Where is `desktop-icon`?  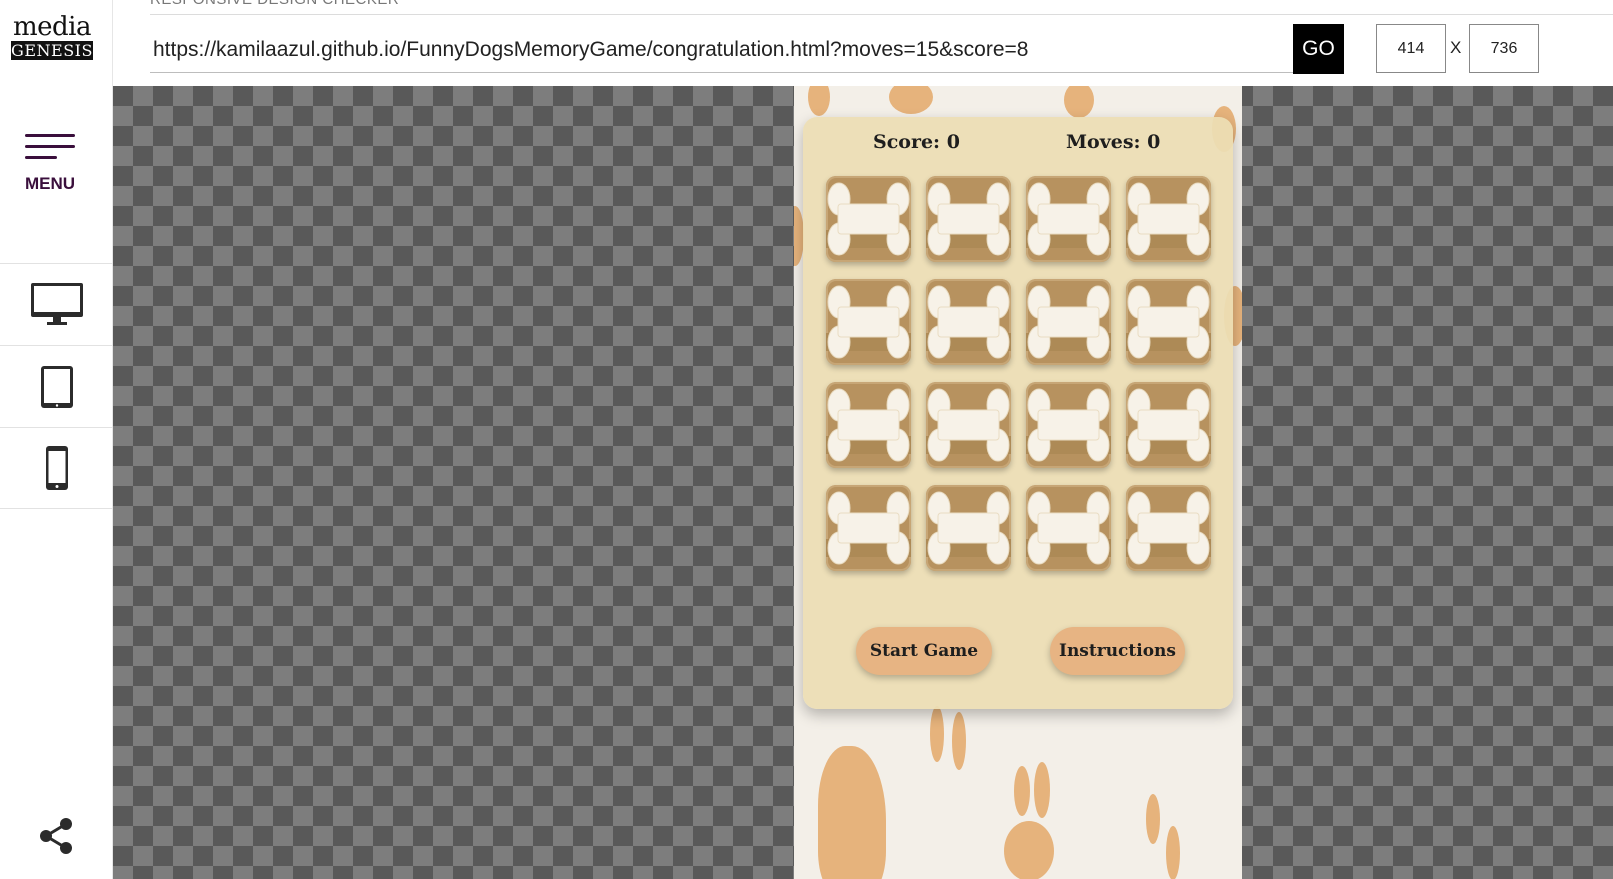
desktop-icon is located at coordinates (56, 303).